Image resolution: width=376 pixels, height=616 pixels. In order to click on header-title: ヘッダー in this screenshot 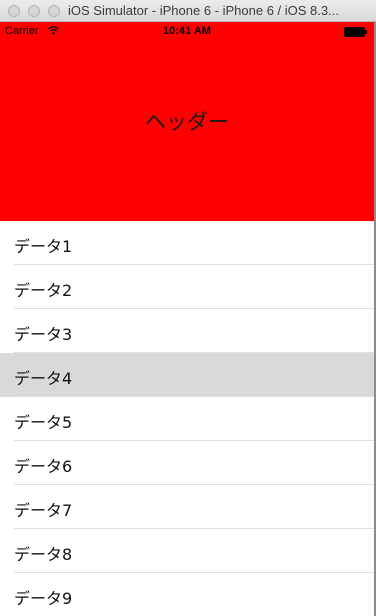, I will do `click(187, 122)`.